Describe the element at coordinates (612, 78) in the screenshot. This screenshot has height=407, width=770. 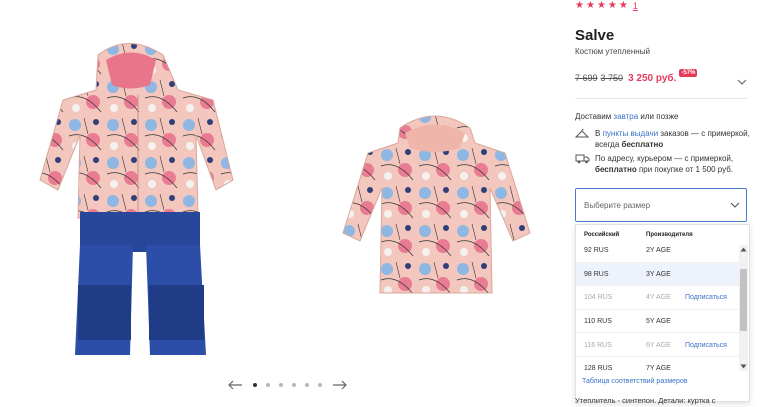
I see `old-price-2: 3 750` at that location.